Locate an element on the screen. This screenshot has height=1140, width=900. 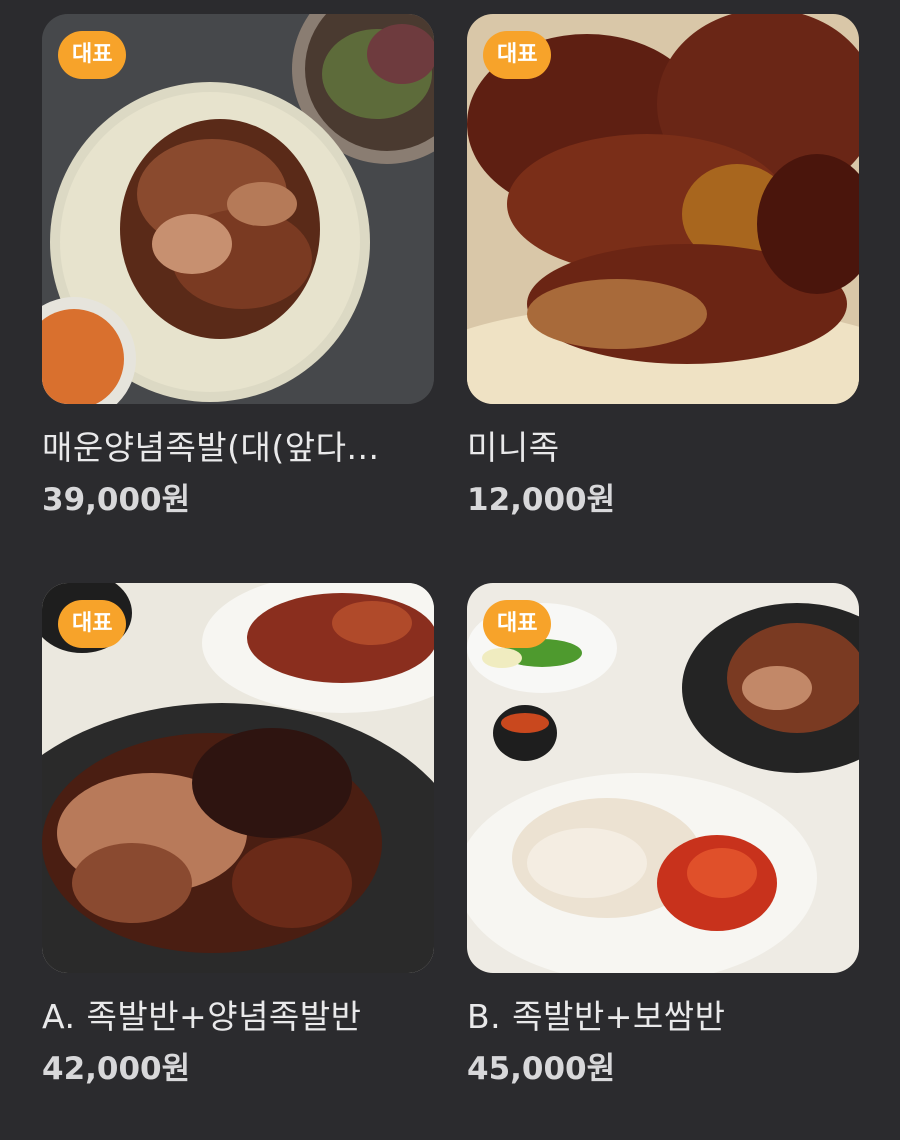
product-price: 39,000원 is located at coordinates (116, 500).